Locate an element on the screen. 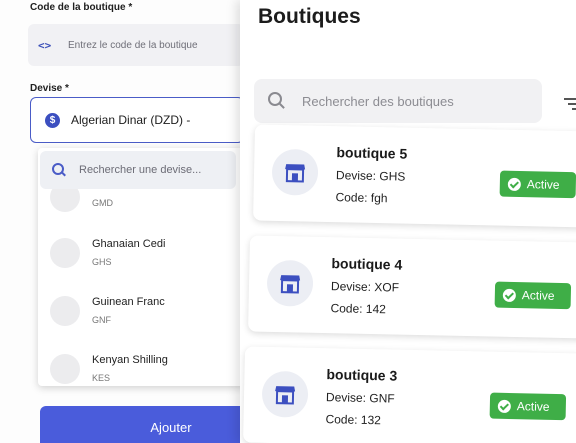 The height and width of the screenshot is (443, 576). currency-name: Guinean Franc is located at coordinates (128, 302).